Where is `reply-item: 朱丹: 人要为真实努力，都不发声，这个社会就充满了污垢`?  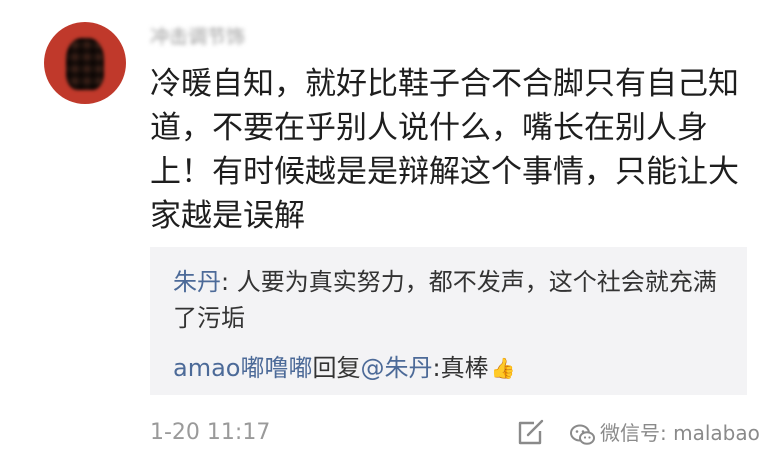
reply-item: 朱丹: 人要为真实努力，都不发声，这个社会就充满了污垢 is located at coordinates (453, 300).